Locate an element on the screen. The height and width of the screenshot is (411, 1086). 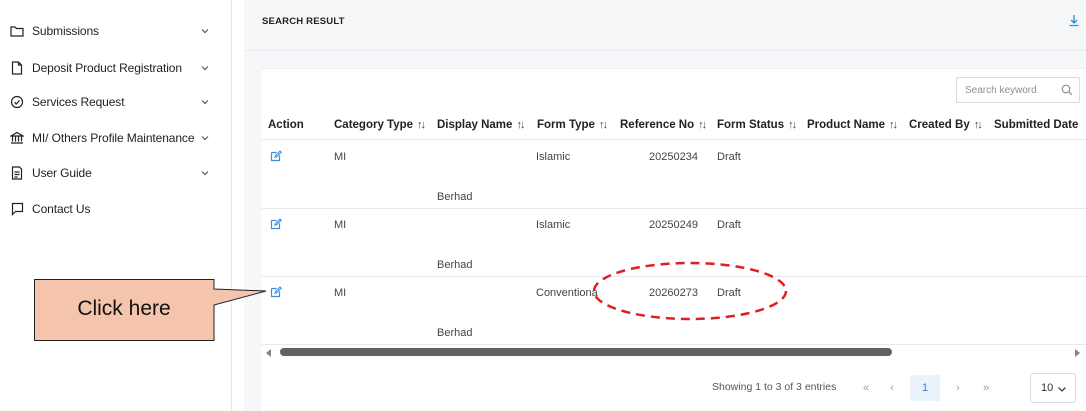
table-row: MI Islamic 20250234 Draft Berhad is located at coordinates (674, 175).